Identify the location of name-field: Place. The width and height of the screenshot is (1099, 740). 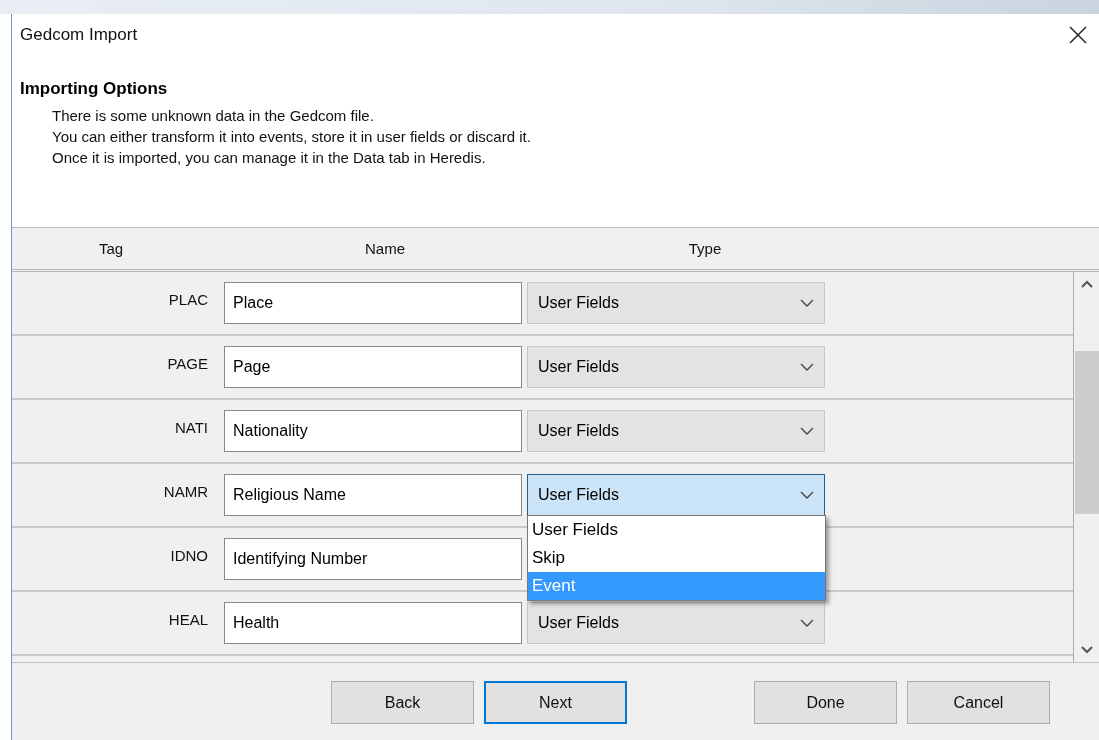
(373, 303).